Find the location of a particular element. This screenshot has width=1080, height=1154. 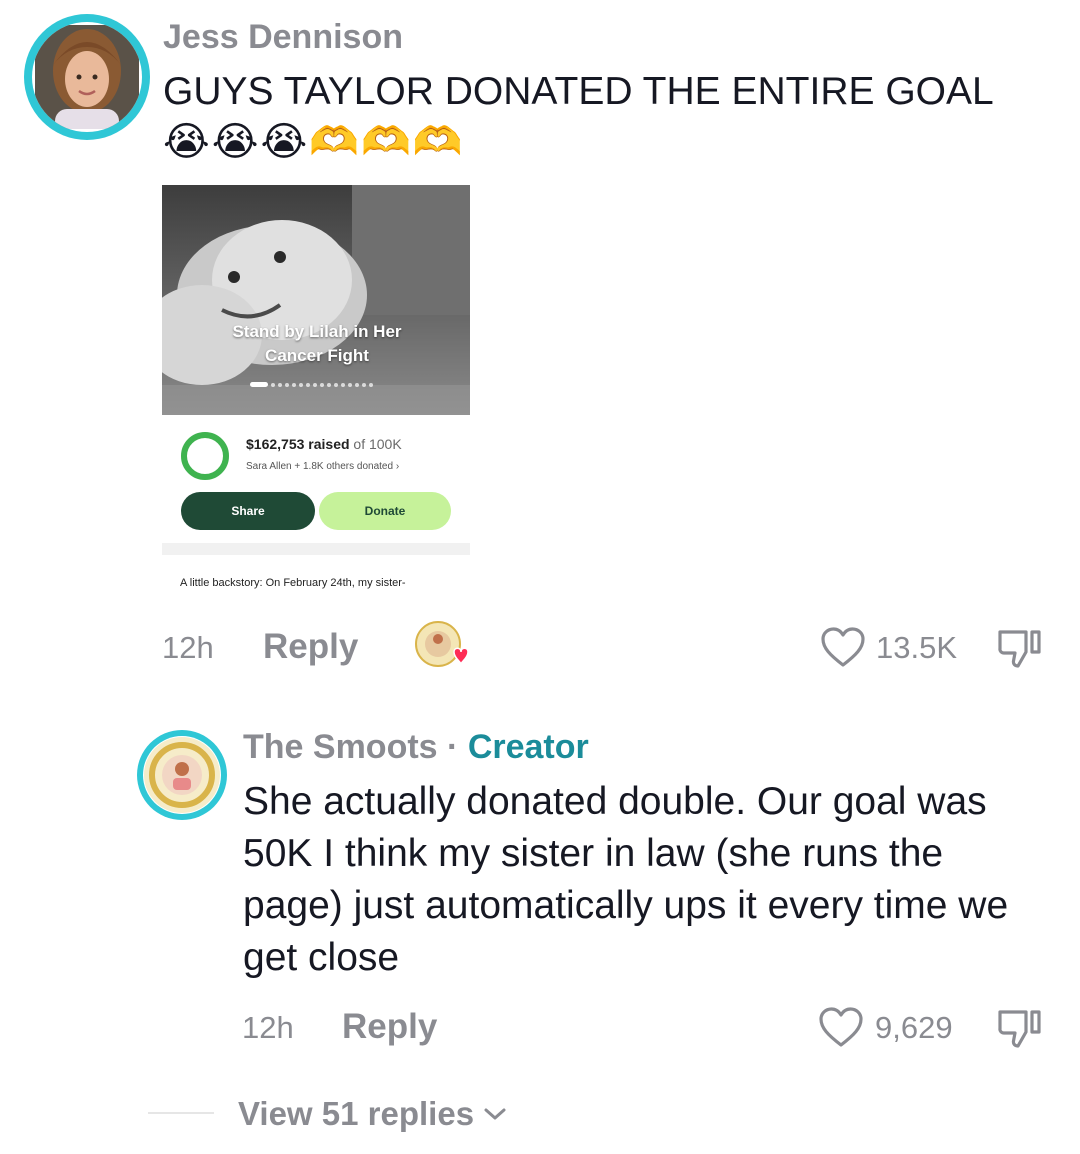

view-replies-label: View 51 replies is located at coordinates (356, 1113).